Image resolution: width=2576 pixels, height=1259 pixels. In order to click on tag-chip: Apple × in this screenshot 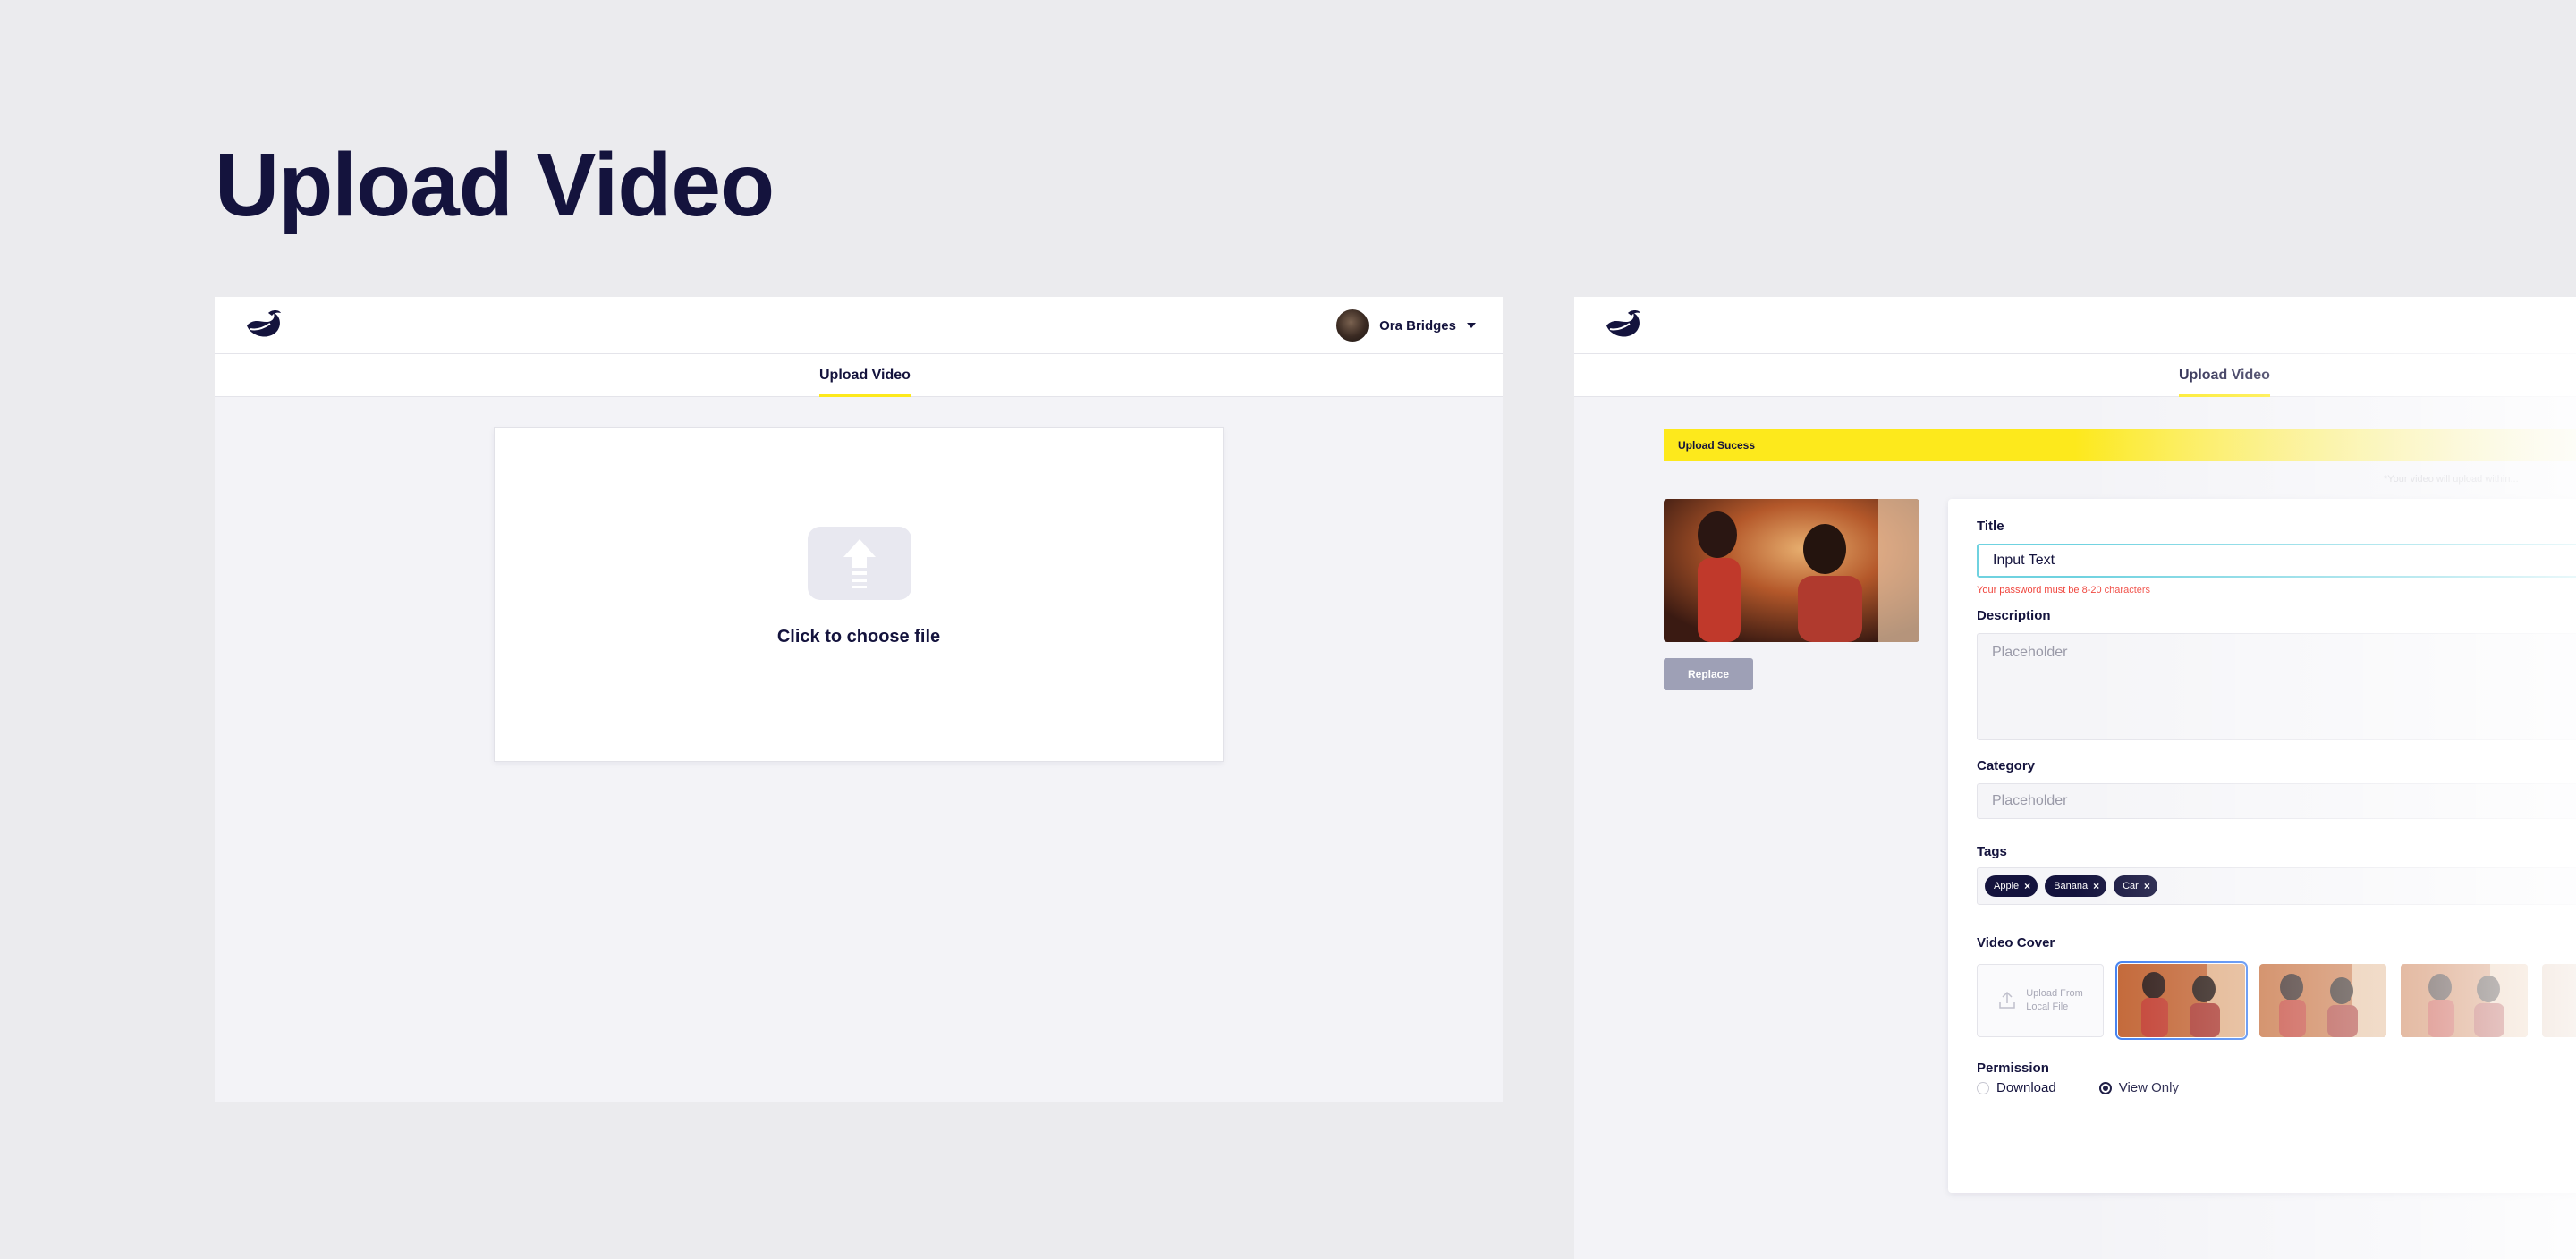, I will do `click(2011, 886)`.